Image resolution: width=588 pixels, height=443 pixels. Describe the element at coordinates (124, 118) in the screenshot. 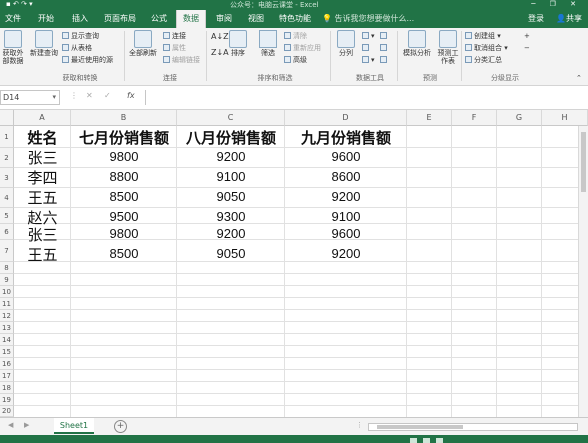

I see `column-header-b: B` at that location.